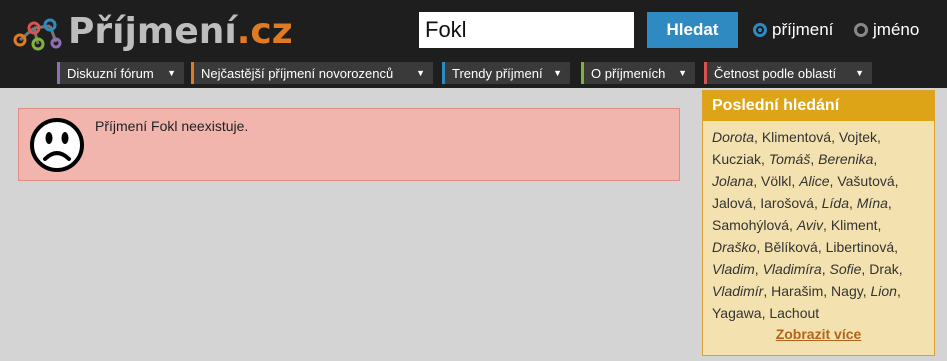 This screenshot has height=361, width=947. I want to click on logo-icon, so click(37, 34).